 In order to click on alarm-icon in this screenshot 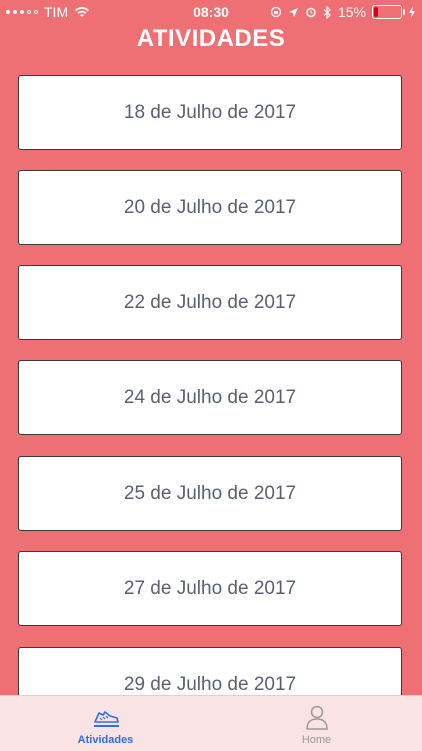, I will do `click(311, 12)`.